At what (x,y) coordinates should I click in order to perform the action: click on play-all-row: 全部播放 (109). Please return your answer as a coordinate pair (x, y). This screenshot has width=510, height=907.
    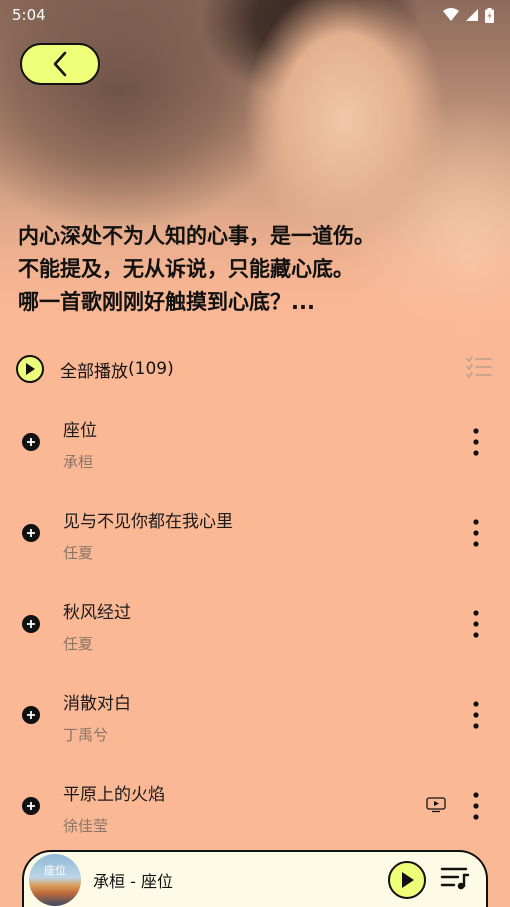
    Looking at the image, I should click on (255, 369).